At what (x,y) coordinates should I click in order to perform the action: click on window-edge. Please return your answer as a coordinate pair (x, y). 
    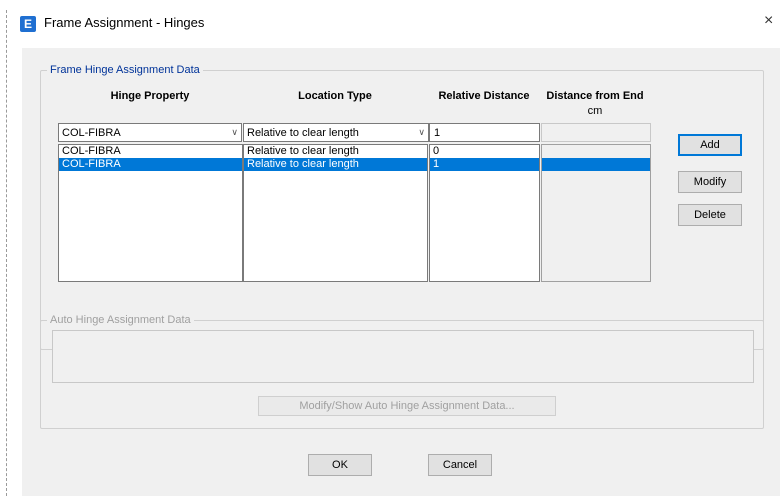
    Looking at the image, I should click on (6, 253).